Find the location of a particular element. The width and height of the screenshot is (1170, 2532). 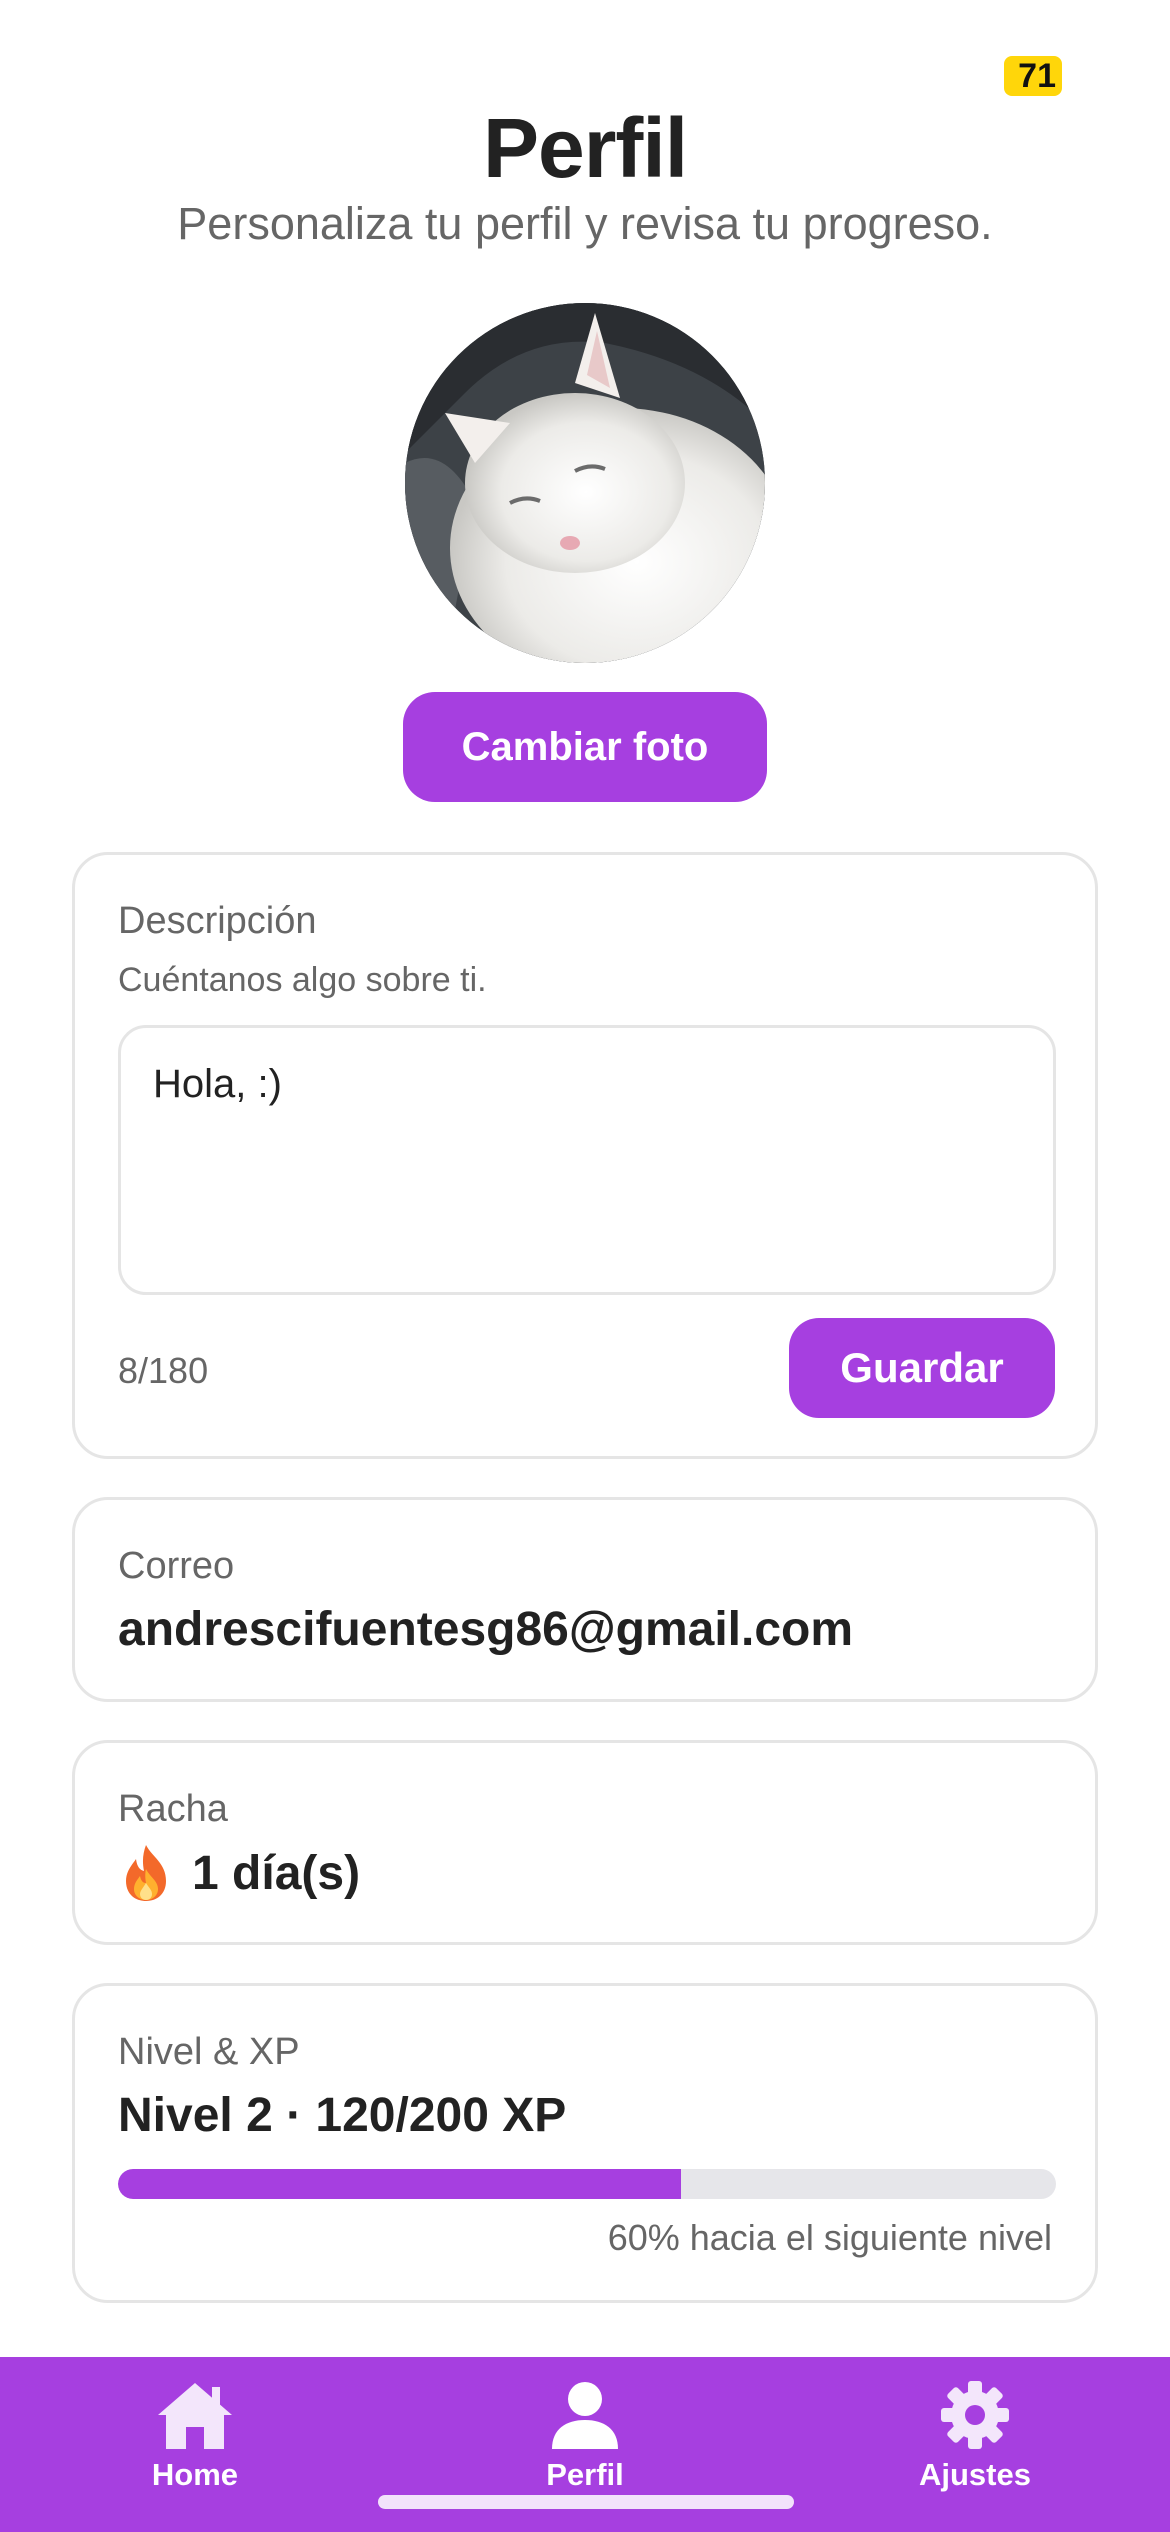

tab-home-label: Home is located at coordinates (195, 2474).